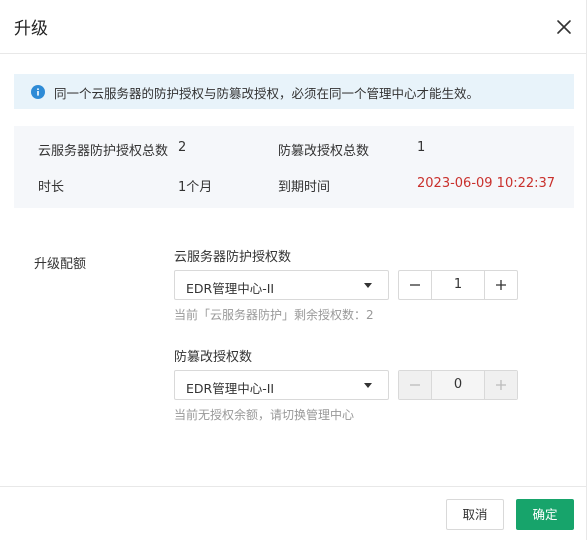 Image resolution: width=587 pixels, height=541 pixels. Describe the element at coordinates (182, 147) in the screenshot. I see `server-total-value: 2` at that location.